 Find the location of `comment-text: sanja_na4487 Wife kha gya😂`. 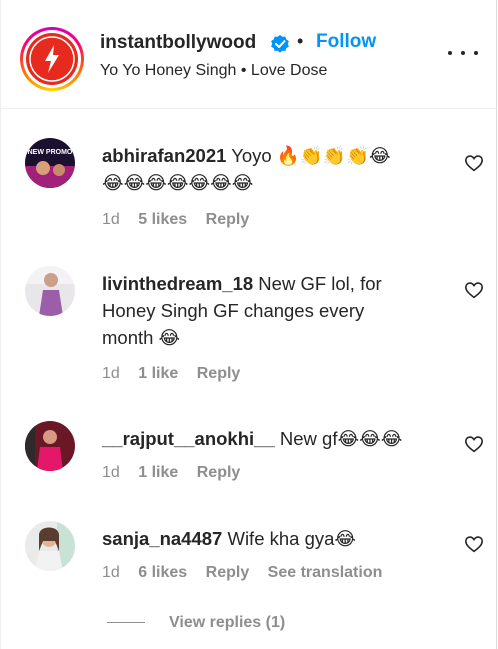

comment-text: sanja_na4487 Wife kha gya😂 is located at coordinates (272, 538).